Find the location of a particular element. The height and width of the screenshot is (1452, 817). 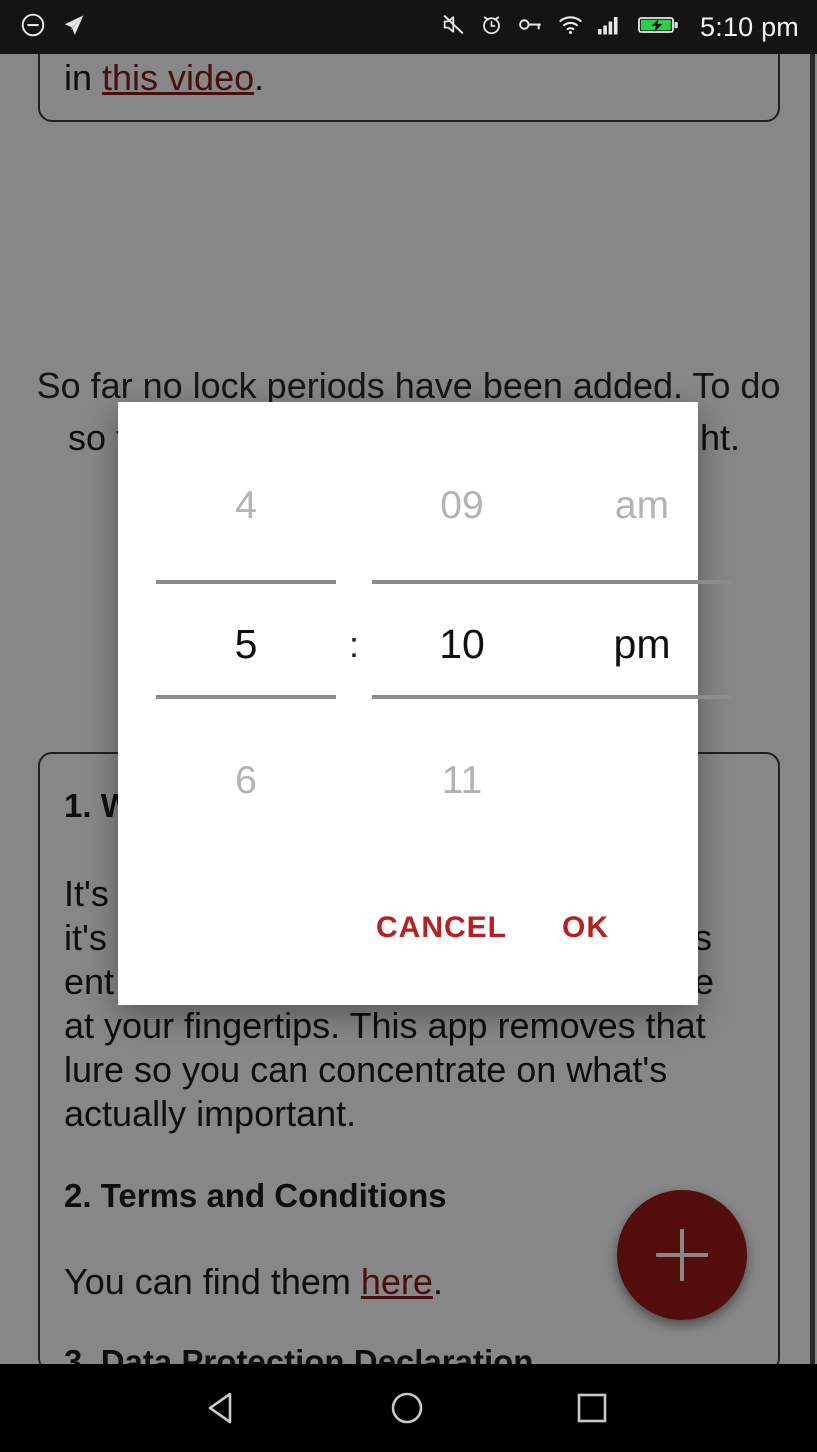

home-icon is located at coordinates (407, 1410).